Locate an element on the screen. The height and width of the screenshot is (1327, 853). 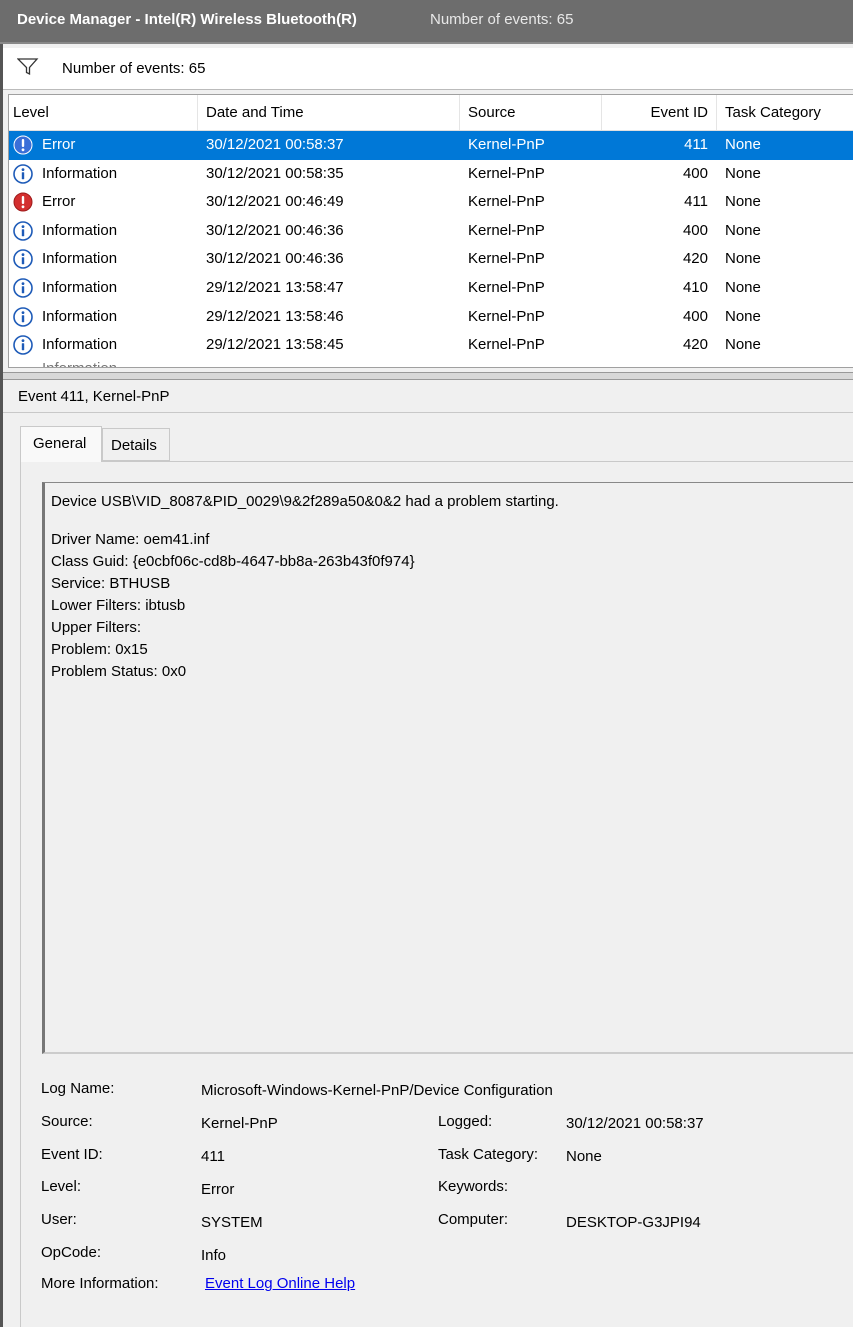
source-value: Kernel-PnP is located at coordinates (239, 1123).